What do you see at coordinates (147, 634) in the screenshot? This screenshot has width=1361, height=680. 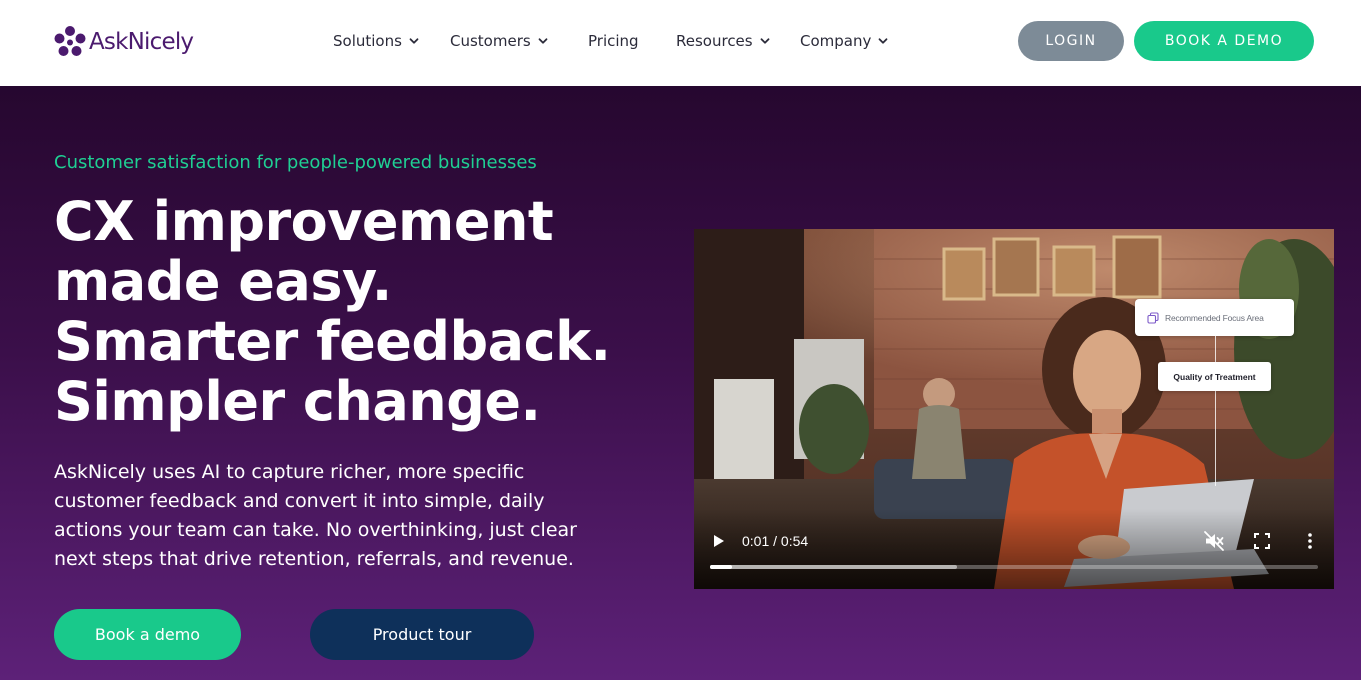 I see `book-demo-button: Book a demo` at bounding box center [147, 634].